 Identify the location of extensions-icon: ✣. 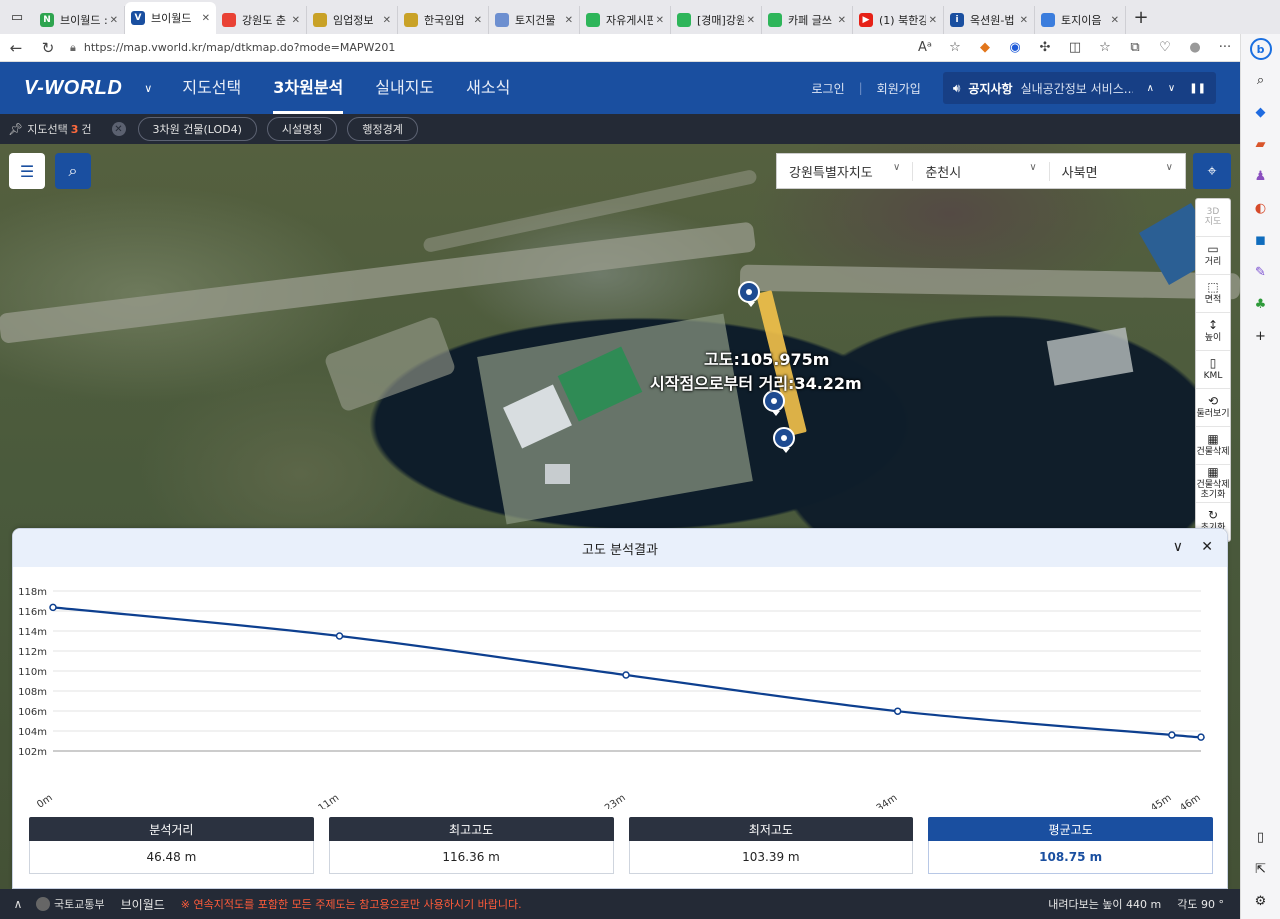
(1045, 47).